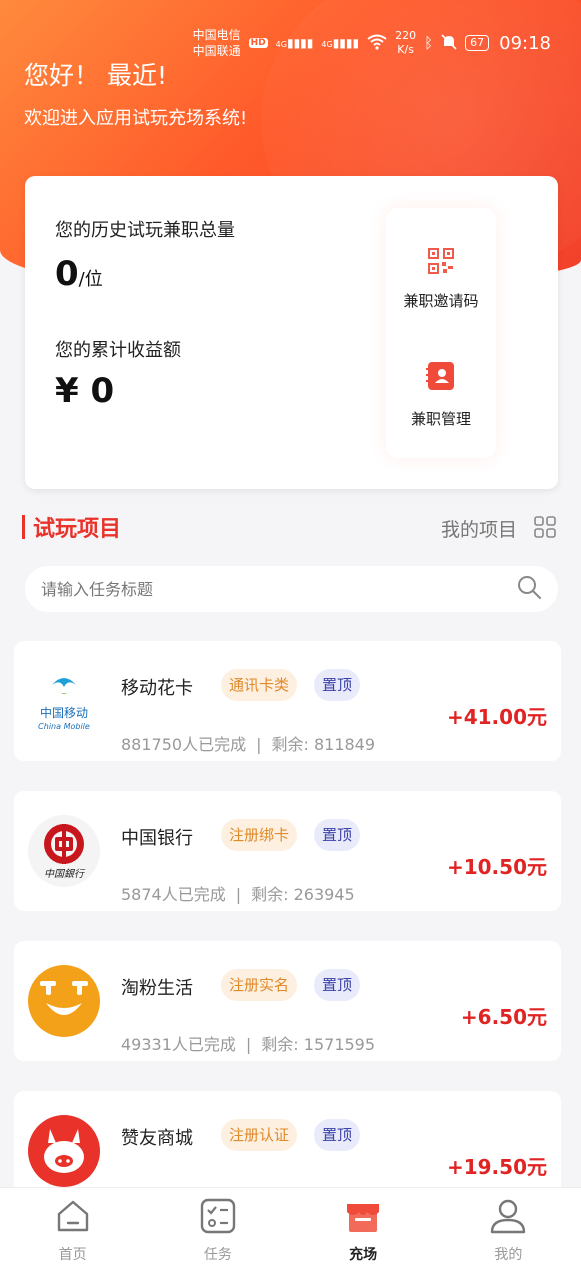  What do you see at coordinates (178, 1044) in the screenshot?
I see `completed-count: 49331人已完成` at bounding box center [178, 1044].